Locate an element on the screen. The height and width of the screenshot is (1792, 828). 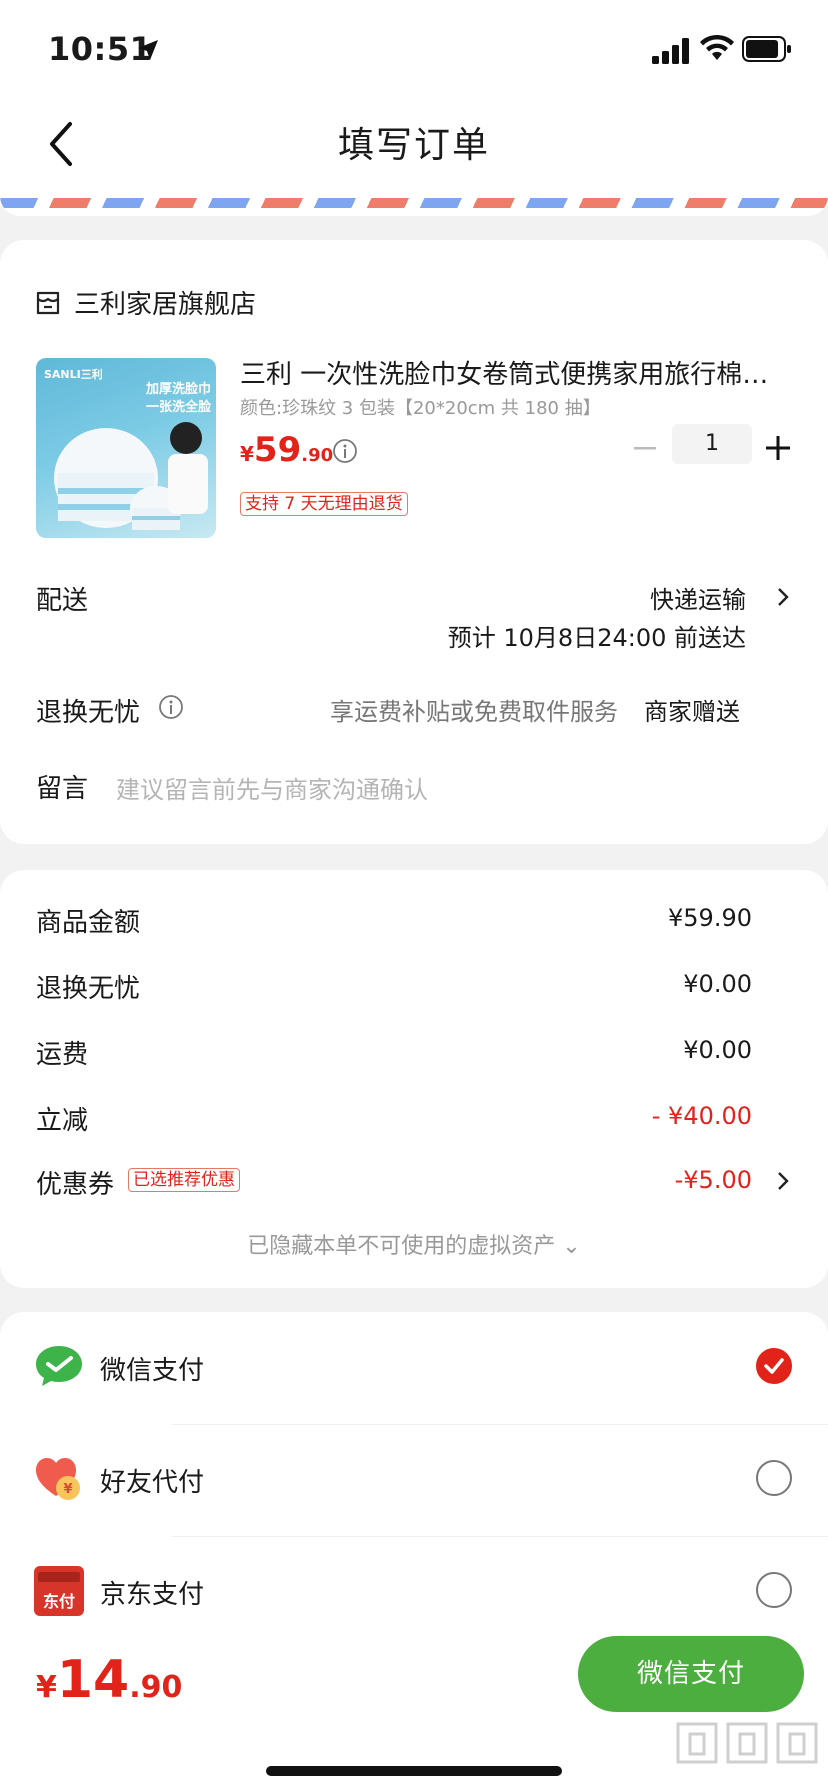
quantity-decrease-button is located at coordinates (645, 448).